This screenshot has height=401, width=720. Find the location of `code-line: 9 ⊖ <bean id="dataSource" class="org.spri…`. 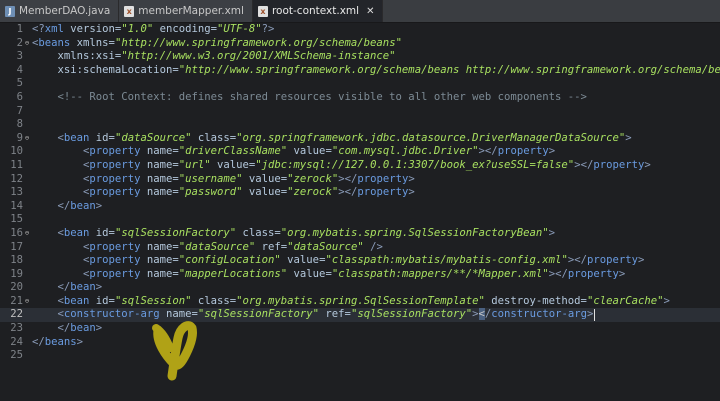

code-line: 9 ⊖ <bean id="dataSource" class="org.spri… is located at coordinates (360, 139).